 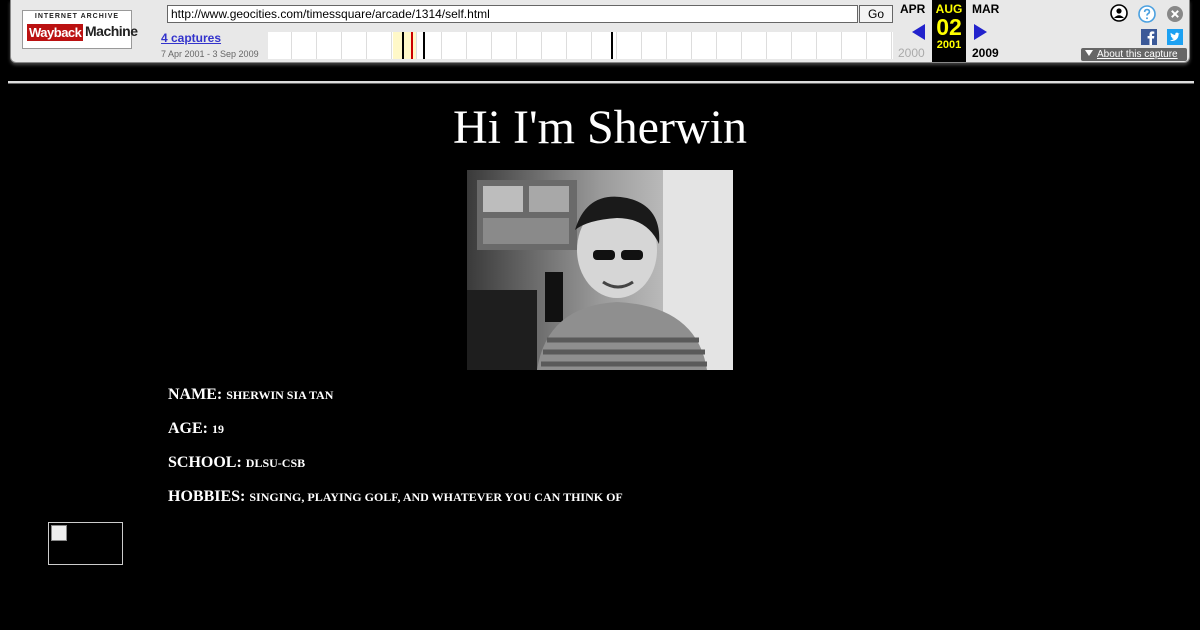 What do you see at coordinates (1089, 53) in the screenshot?
I see `caret-down-icon` at bounding box center [1089, 53].